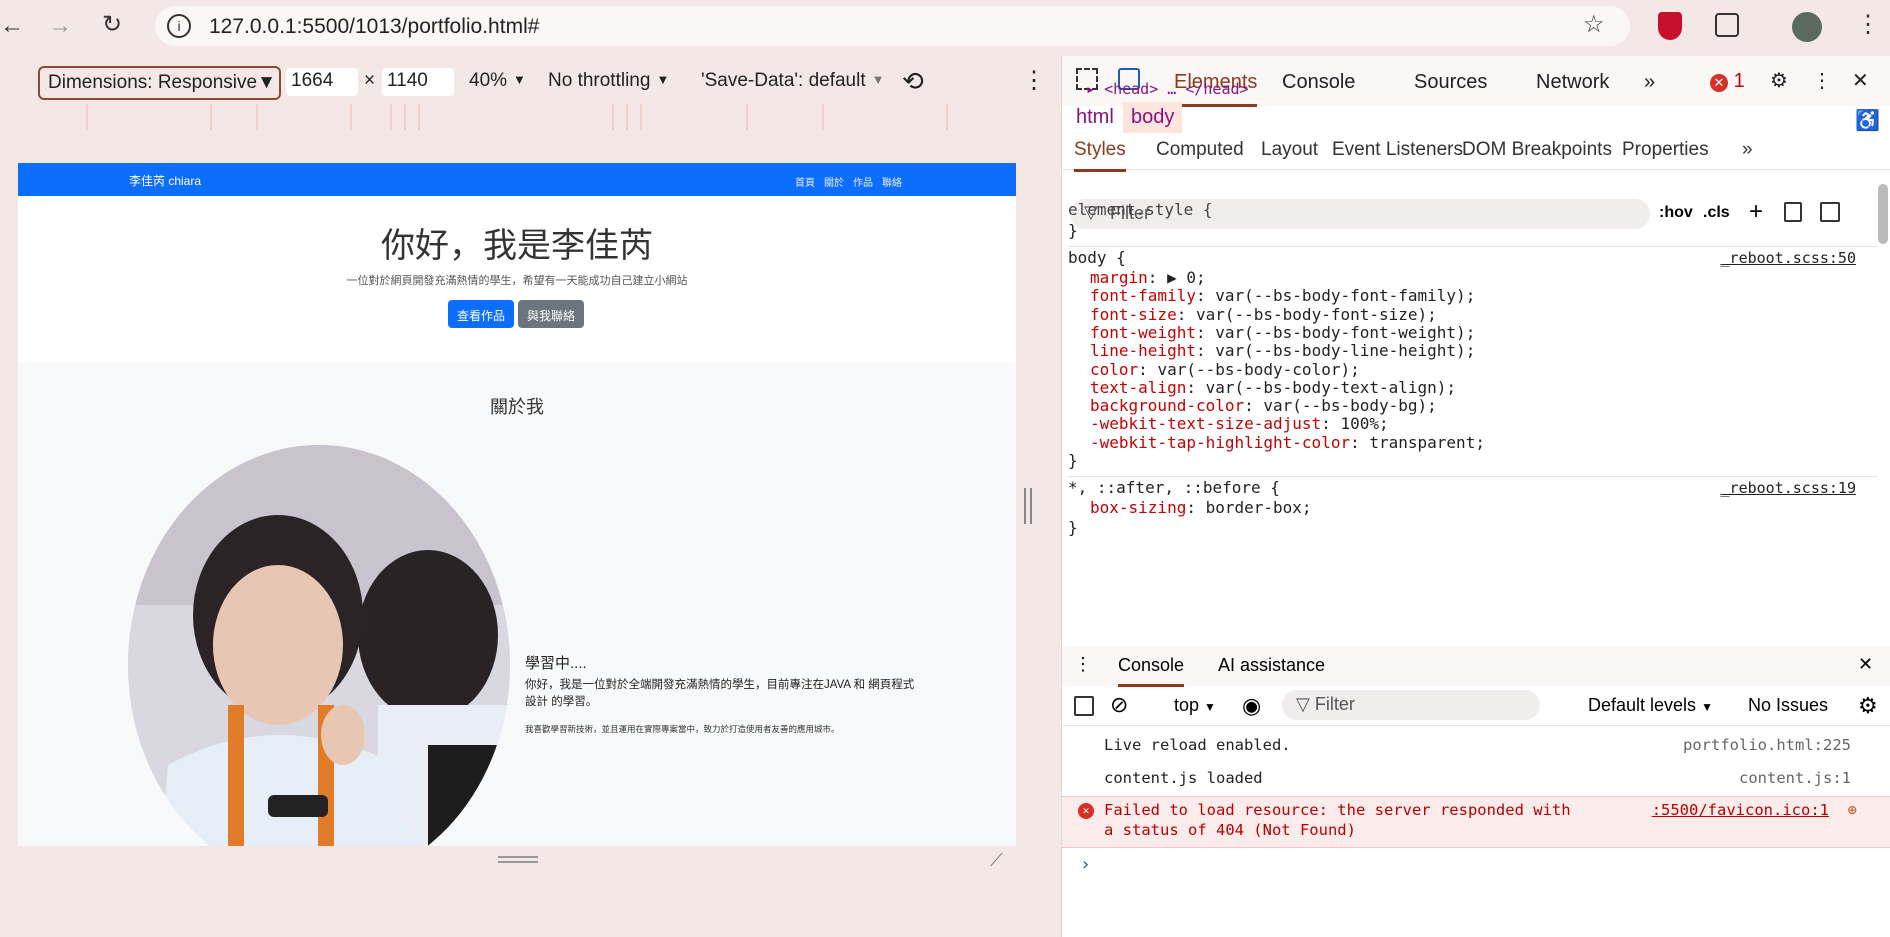 This screenshot has height=937, width=1890. Describe the element at coordinates (1084, 706) in the screenshot. I see `console-sidebar-icon` at that location.